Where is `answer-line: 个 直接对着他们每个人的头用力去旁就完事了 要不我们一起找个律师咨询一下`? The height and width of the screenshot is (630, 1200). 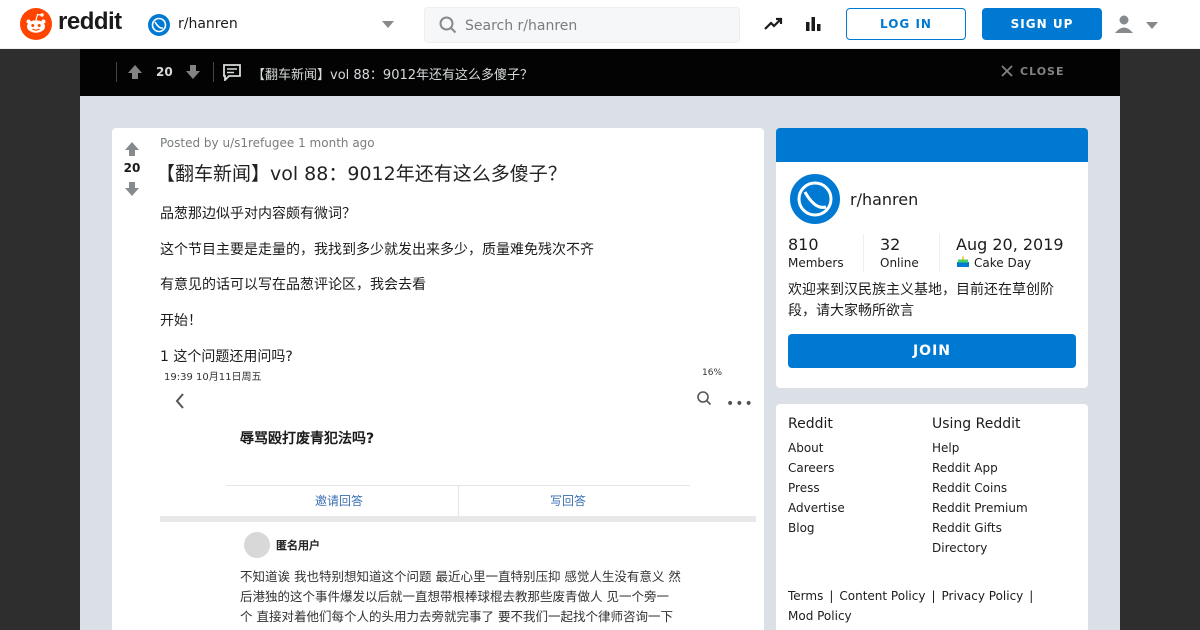
answer-line: 个 直接对着他们每个人的头用力去旁就完事了 要不我们一起找个律师咨询一下 is located at coordinates (456, 616).